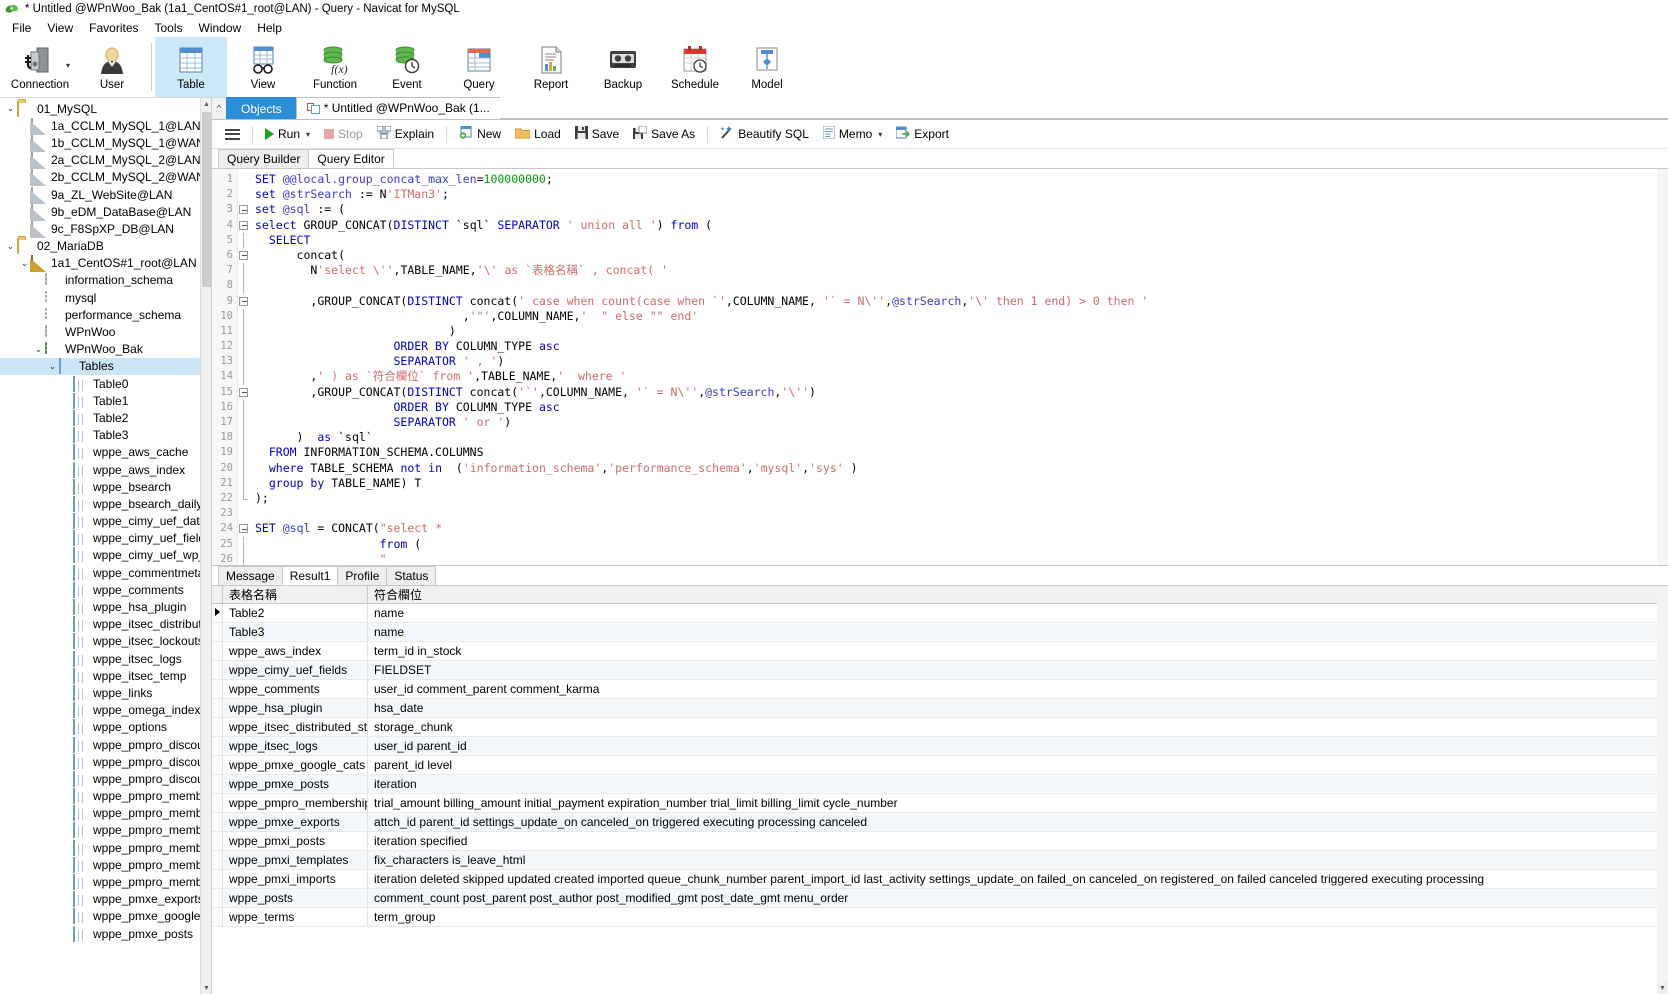 Image resolution: width=1668 pixels, height=994 pixels. I want to click on cell-table-name: wppe_itsec_logs, so click(295, 746).